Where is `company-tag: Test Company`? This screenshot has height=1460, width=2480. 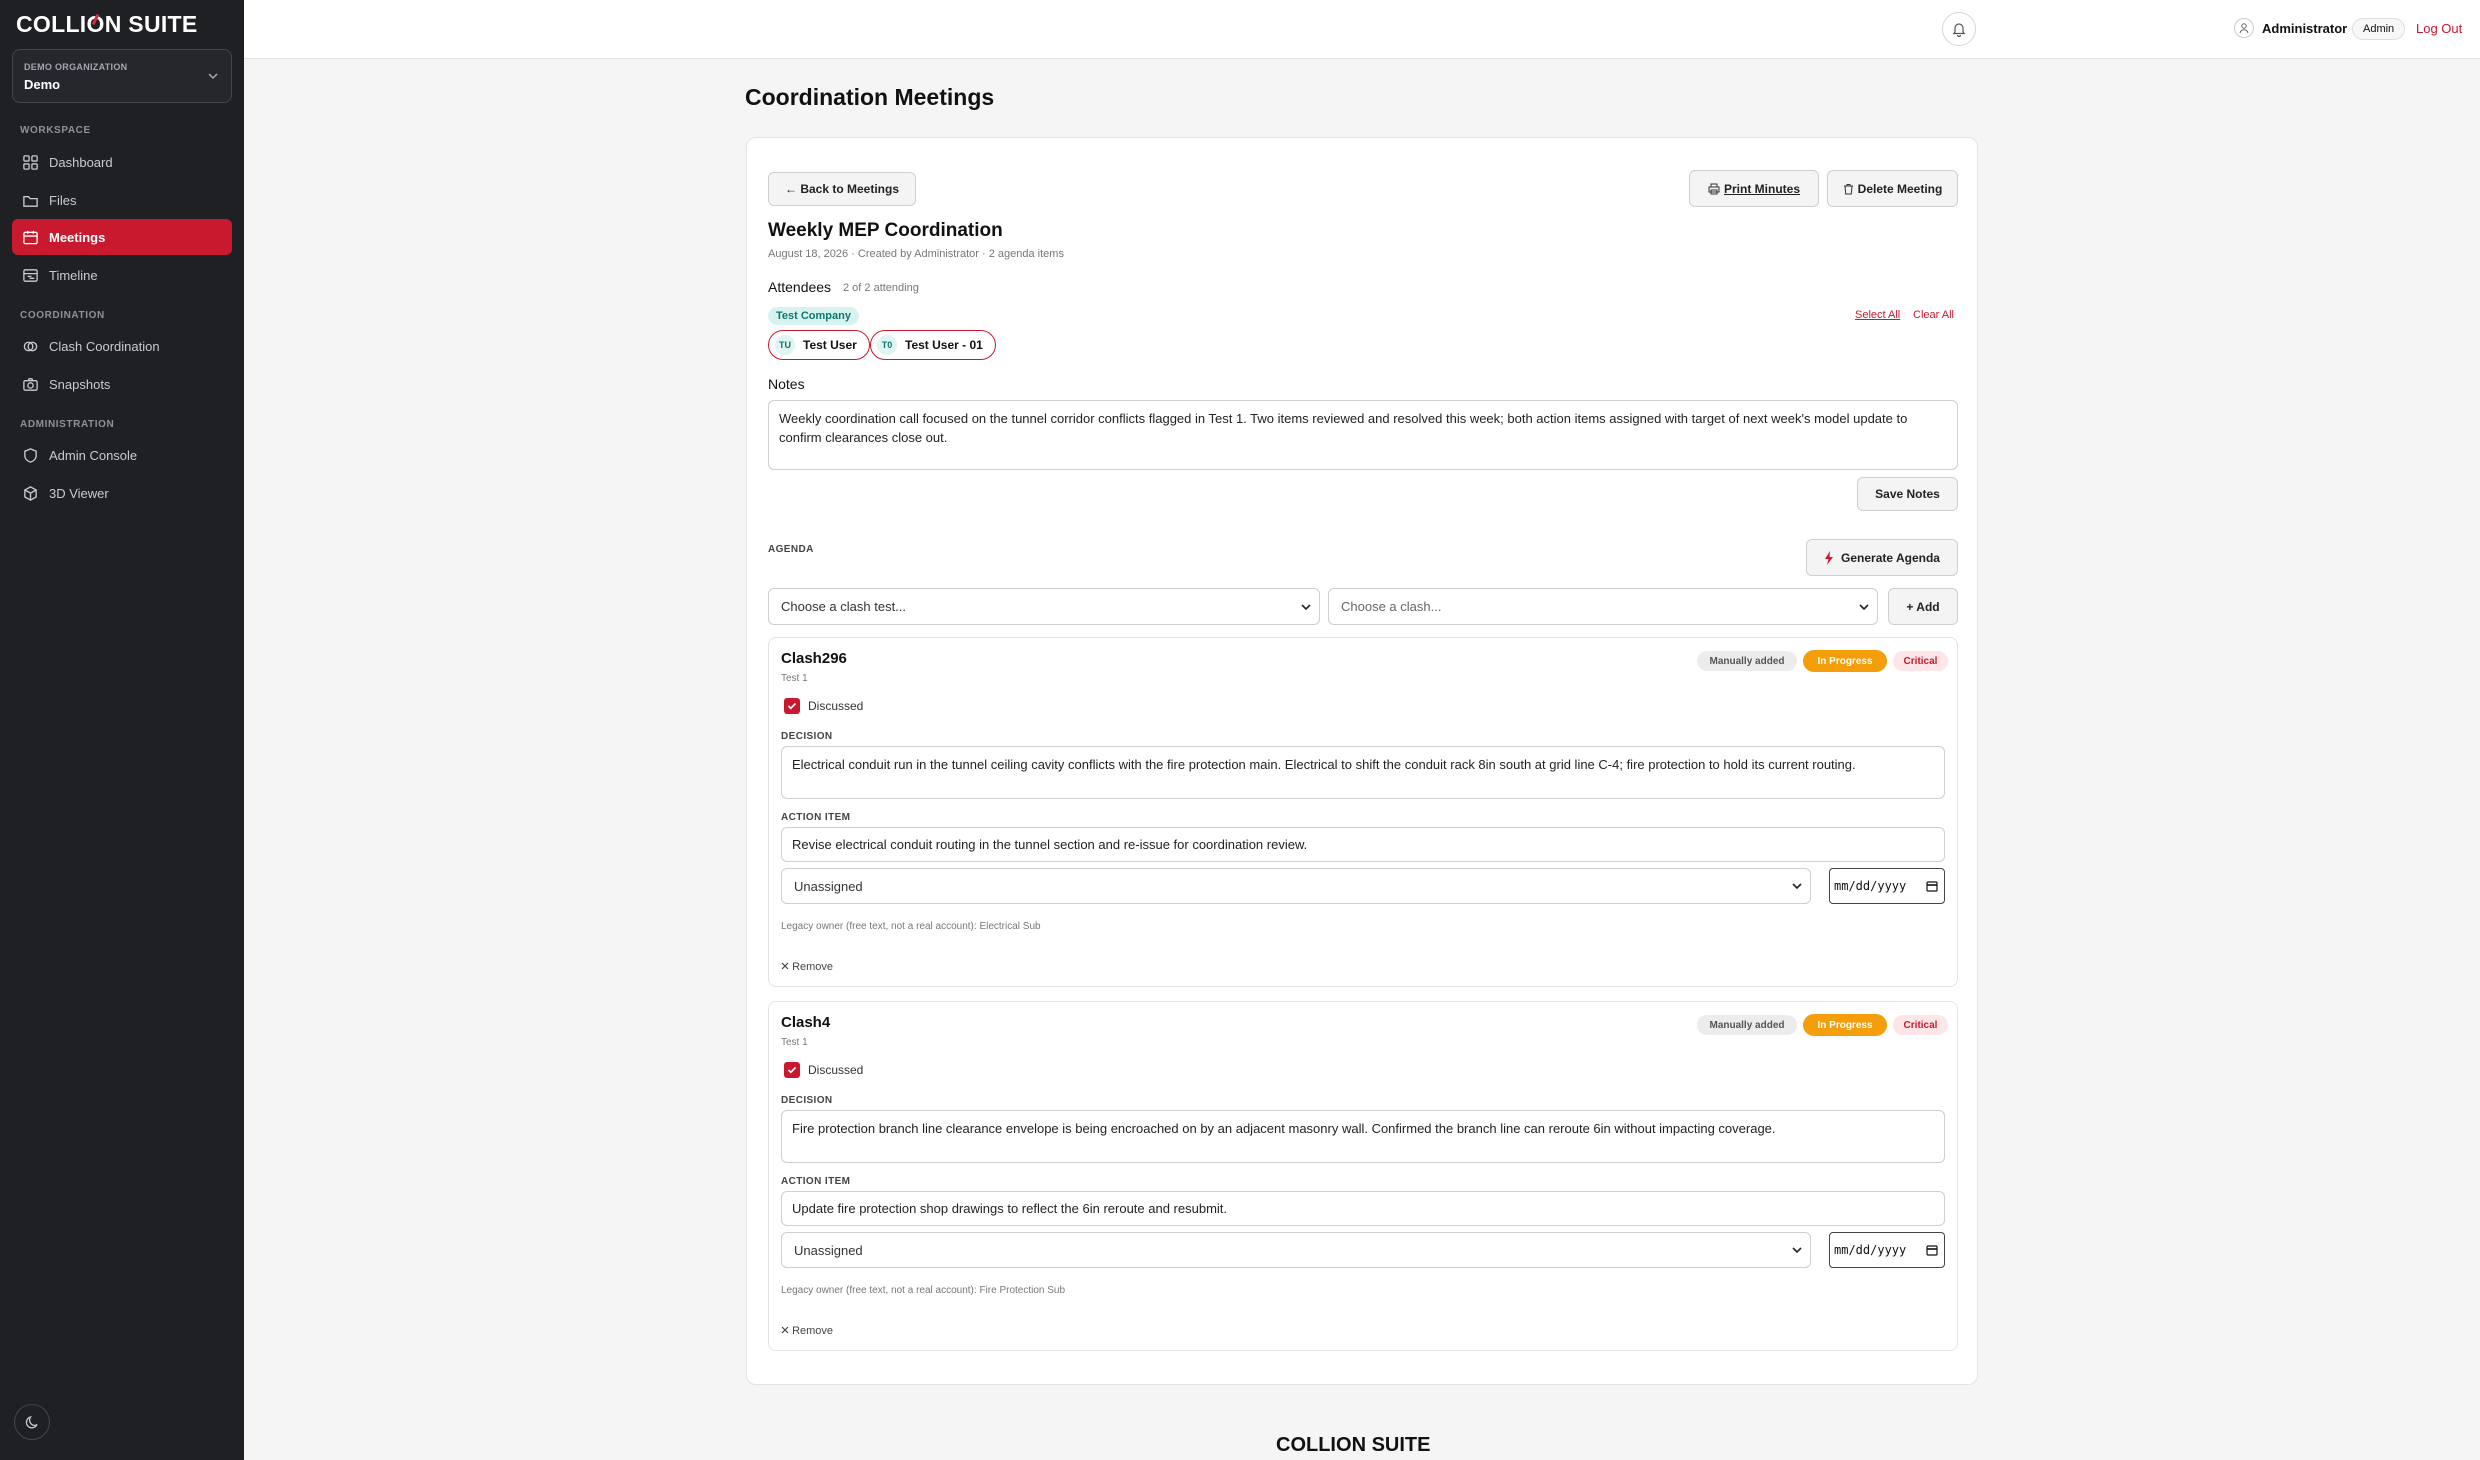
company-tag: Test Company is located at coordinates (813, 316).